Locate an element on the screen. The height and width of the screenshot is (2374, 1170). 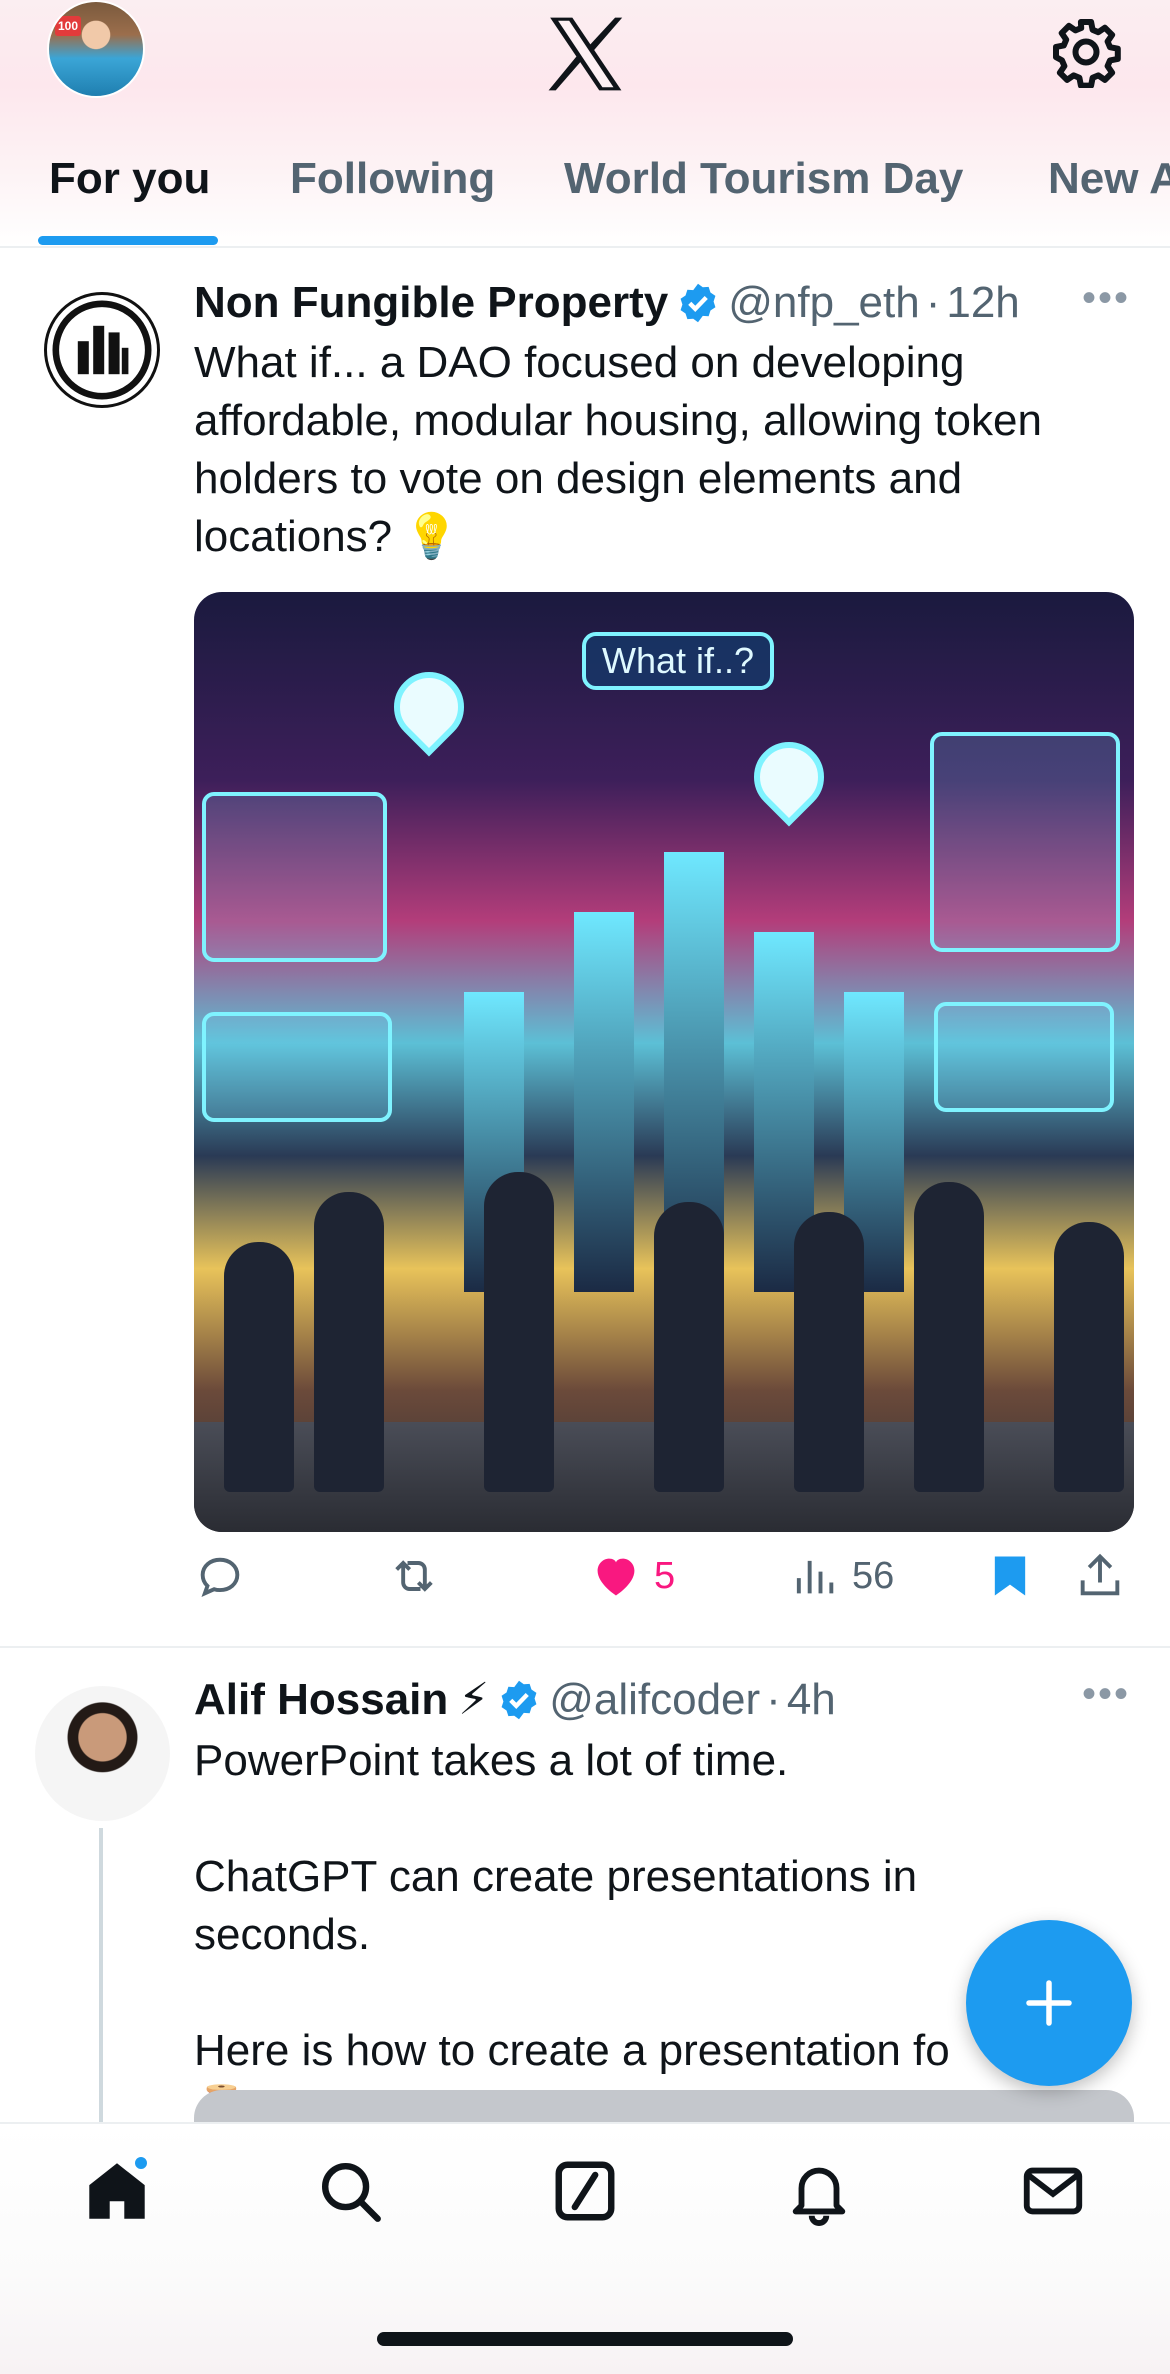
repost-button is located at coordinates (420, 1576).